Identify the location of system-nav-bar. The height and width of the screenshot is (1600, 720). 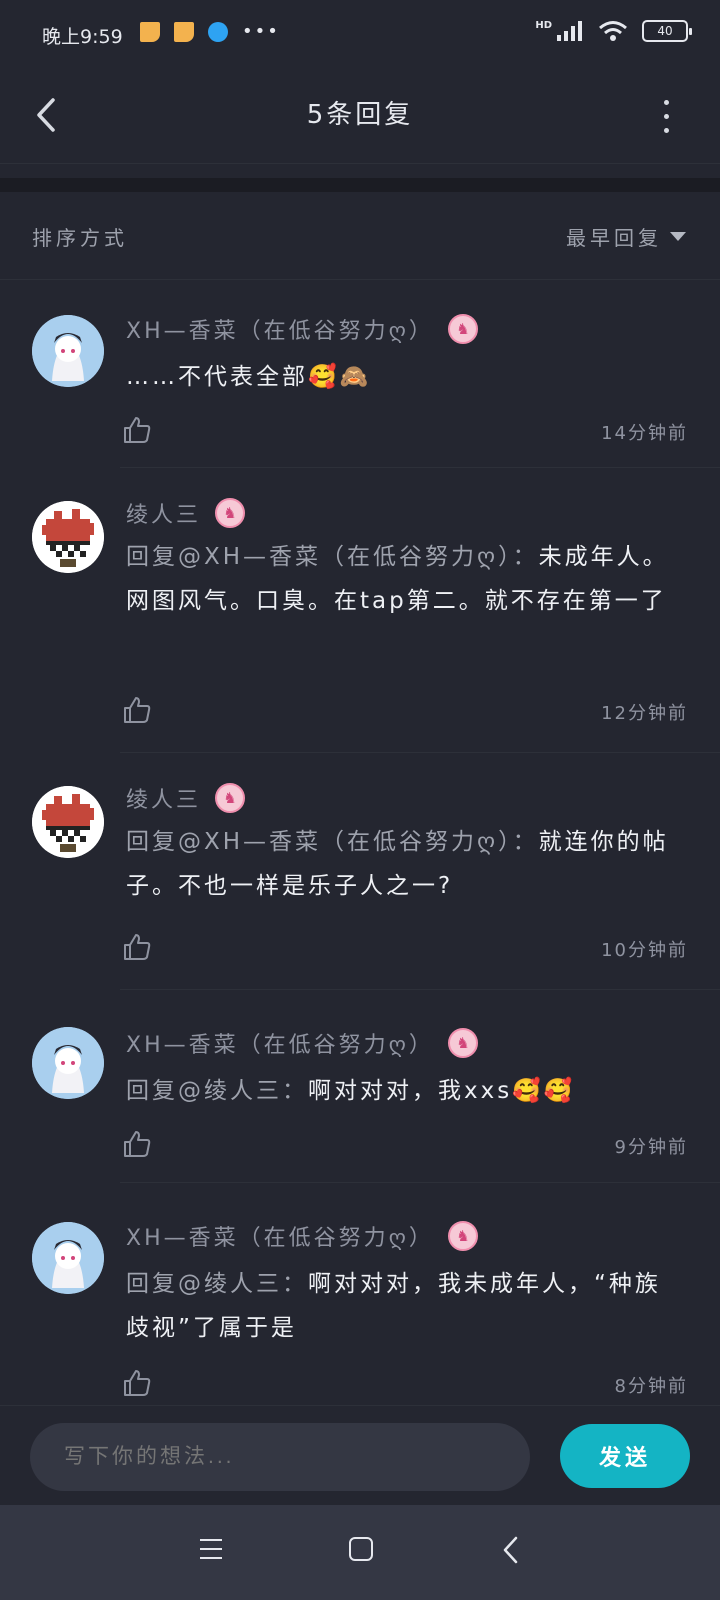
(360, 1552).